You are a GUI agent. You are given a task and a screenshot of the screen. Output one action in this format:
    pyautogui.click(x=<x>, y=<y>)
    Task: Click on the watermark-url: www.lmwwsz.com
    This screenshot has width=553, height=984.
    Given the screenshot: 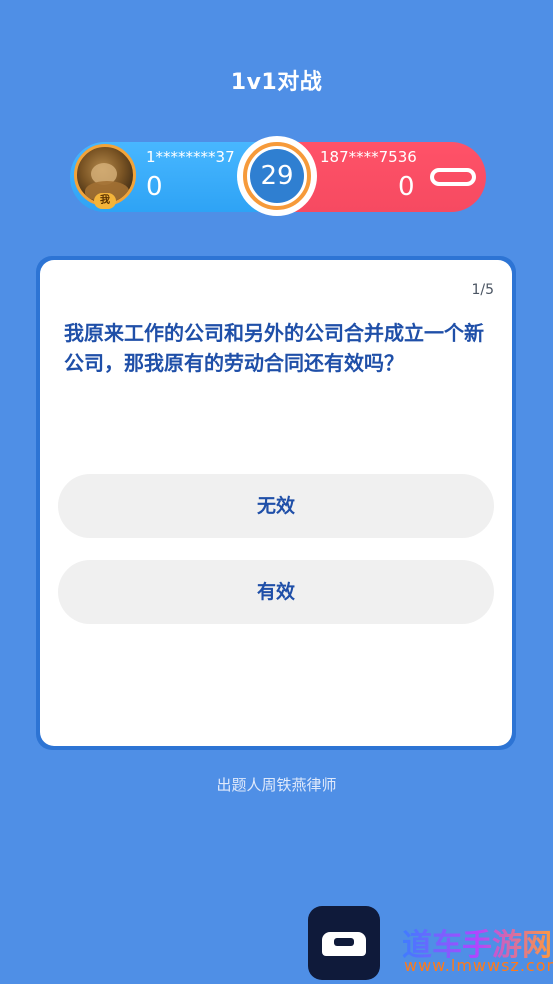 What is the action you would take?
    pyautogui.click(x=478, y=965)
    